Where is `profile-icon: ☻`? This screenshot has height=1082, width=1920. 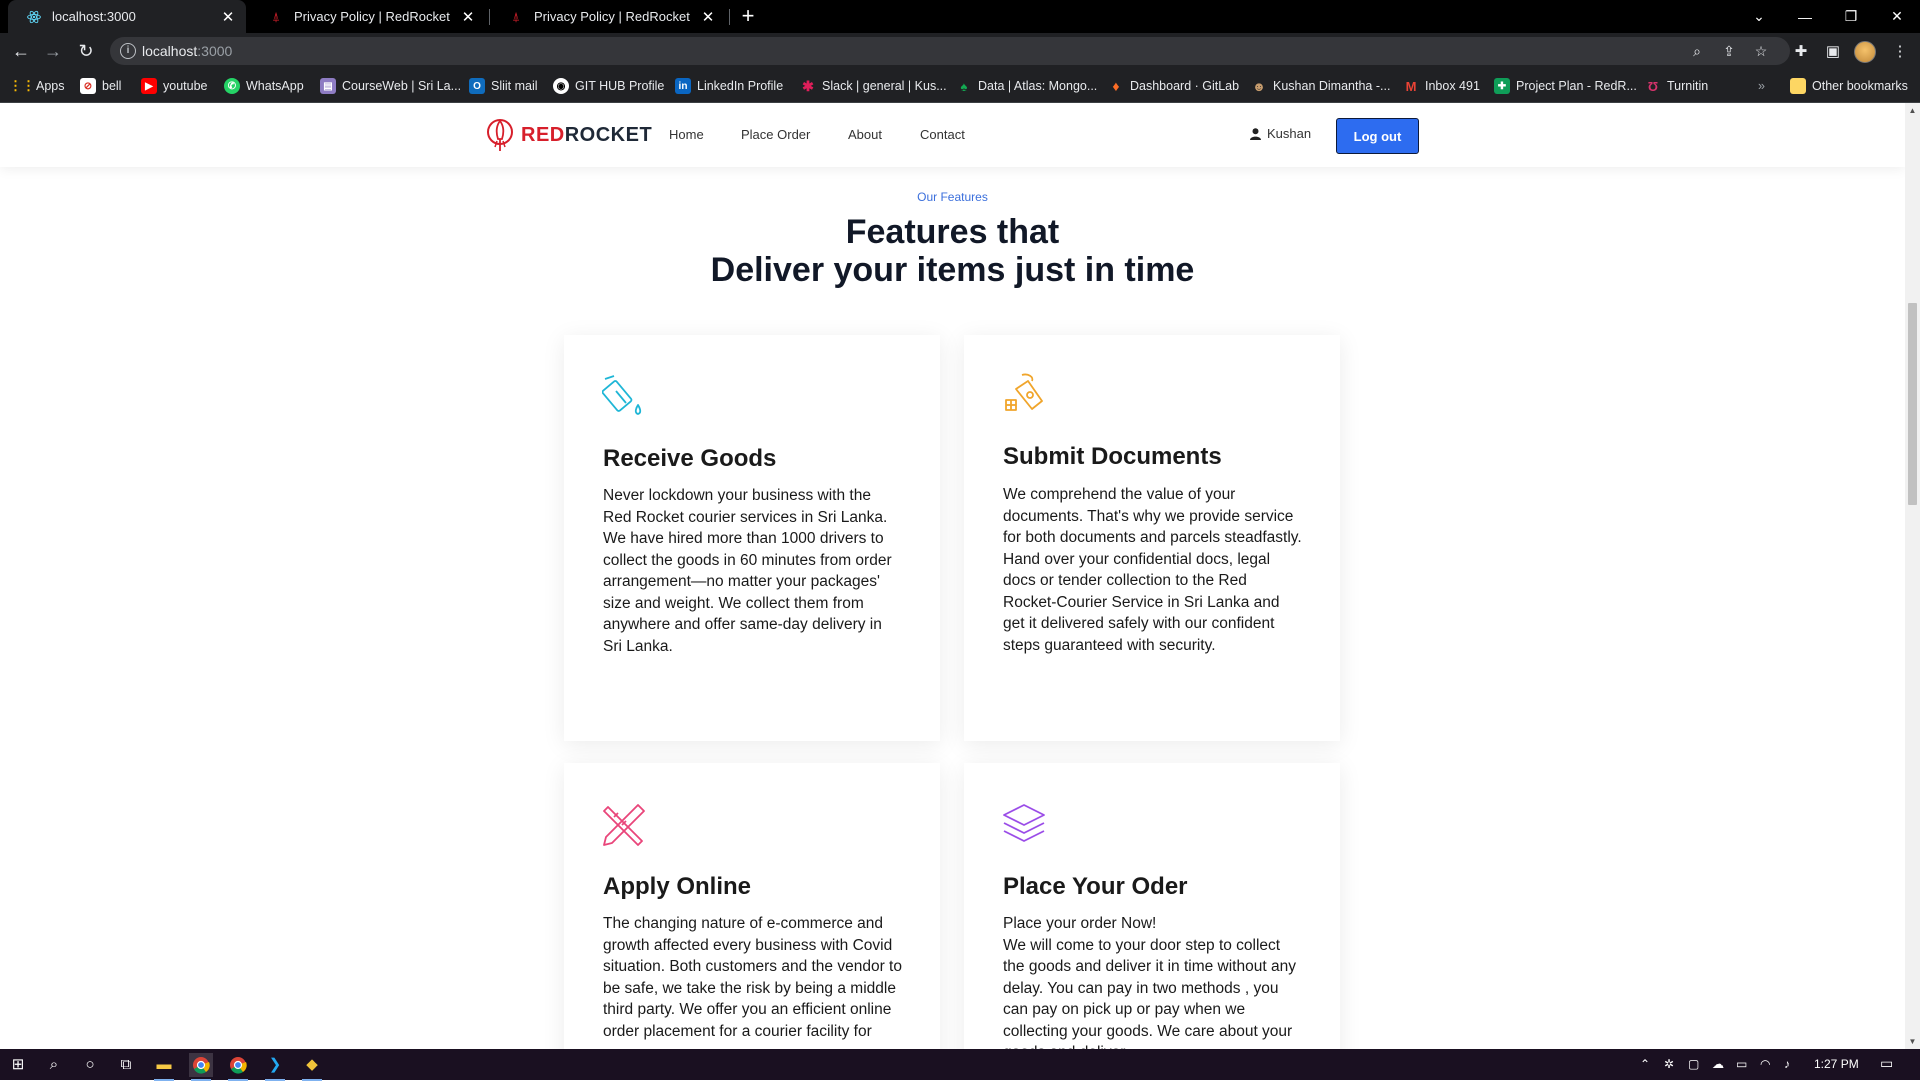
profile-icon: ☻ is located at coordinates (1259, 86).